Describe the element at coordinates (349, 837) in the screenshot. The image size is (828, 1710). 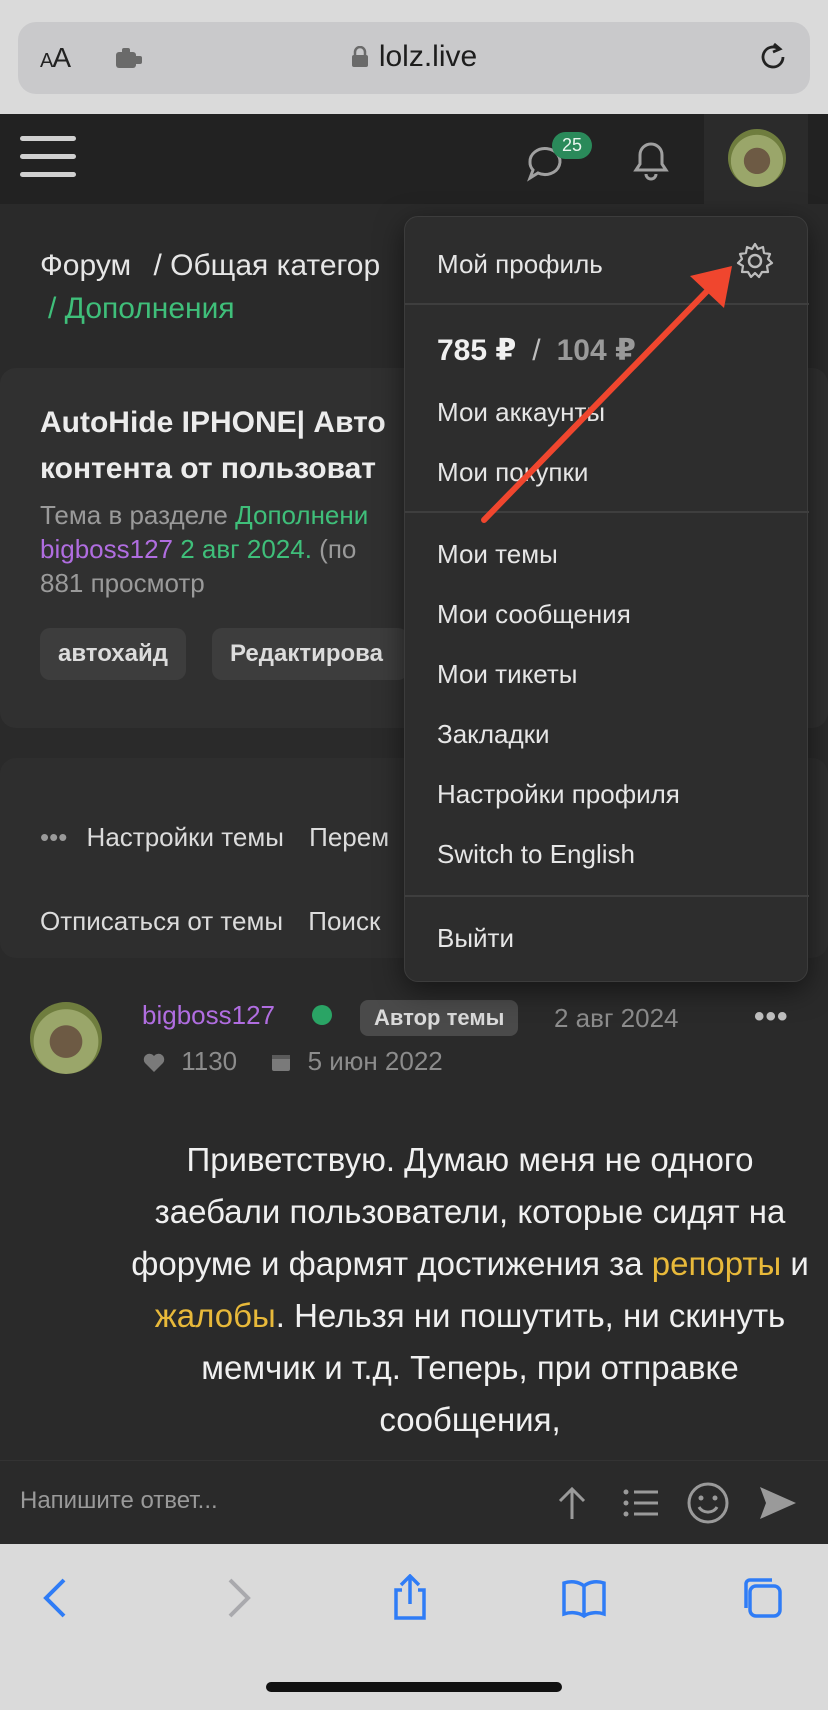
I see `move-button: Перем` at that location.